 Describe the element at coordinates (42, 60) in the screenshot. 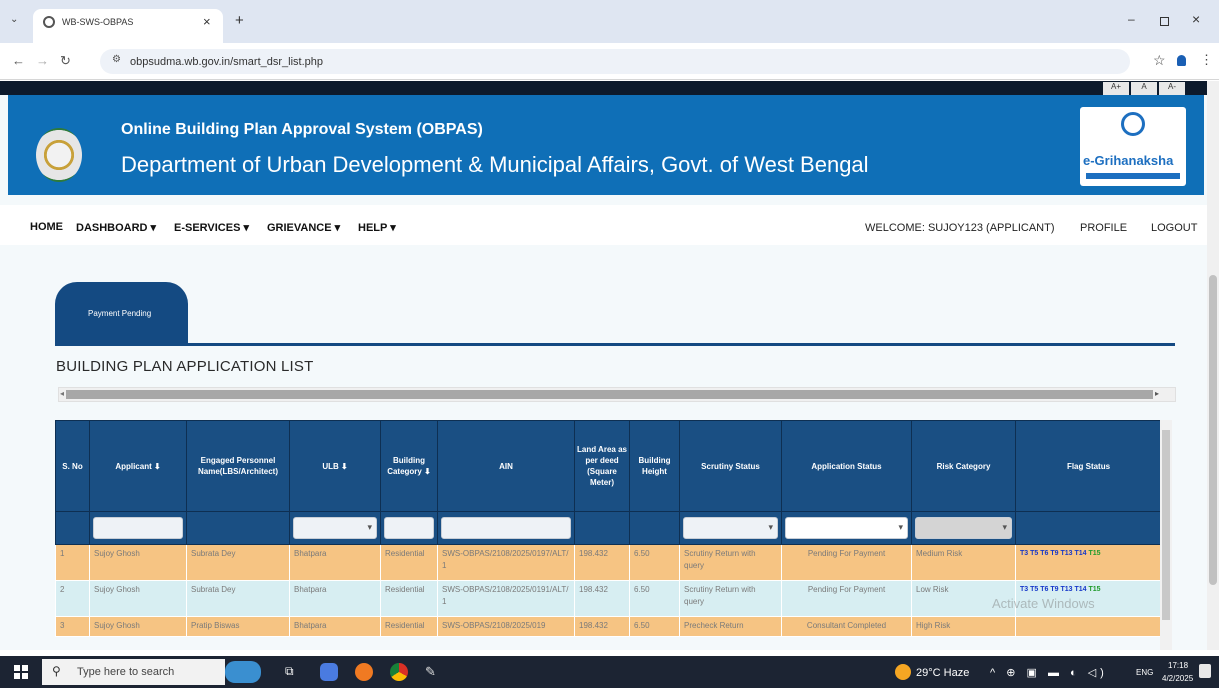

I see `forward-icon: →` at that location.